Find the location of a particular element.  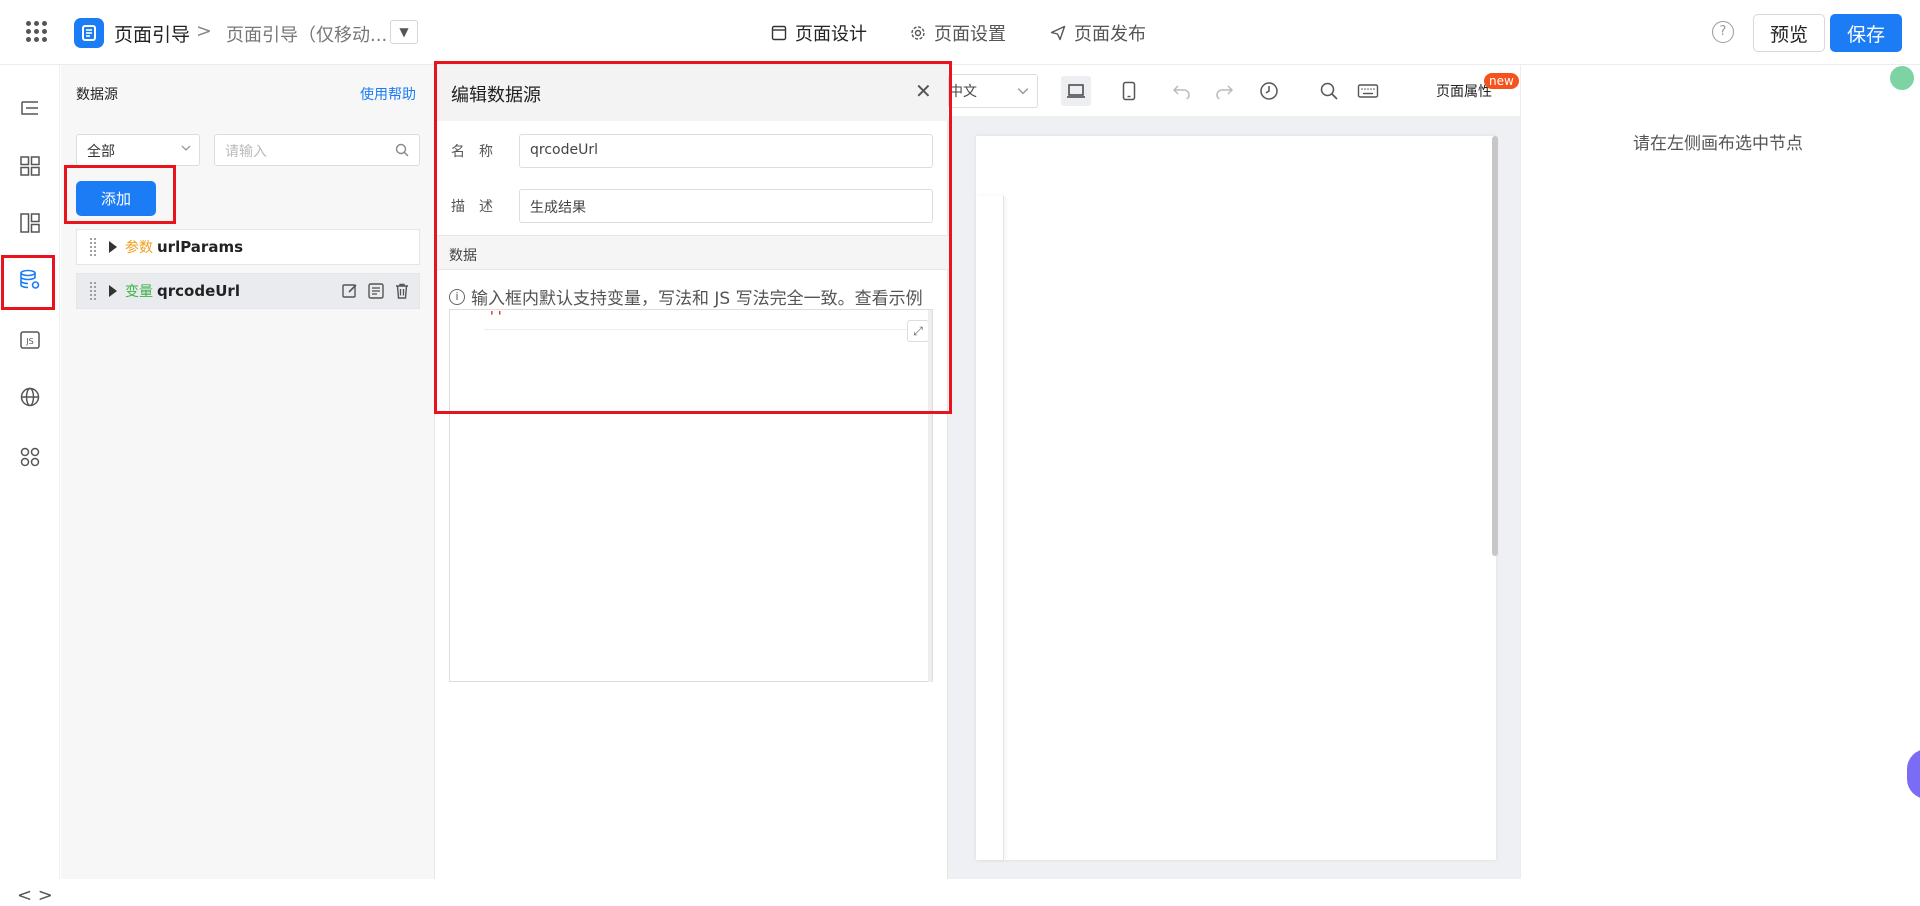

canvas-toolbar: 中文 页面属性 new is located at coordinates (1234, 91).